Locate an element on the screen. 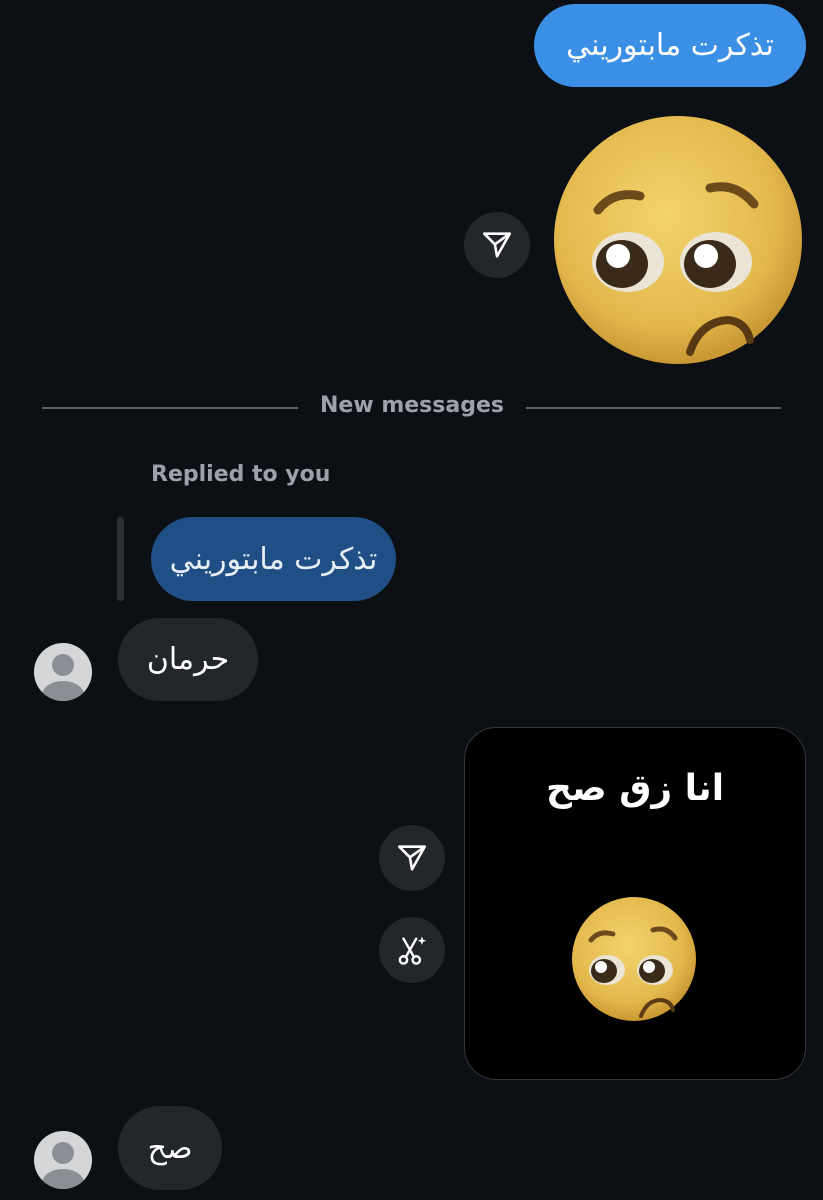 Image resolution: width=823 pixels, height=1200 pixels. received-message-text: حرمان is located at coordinates (188, 659).